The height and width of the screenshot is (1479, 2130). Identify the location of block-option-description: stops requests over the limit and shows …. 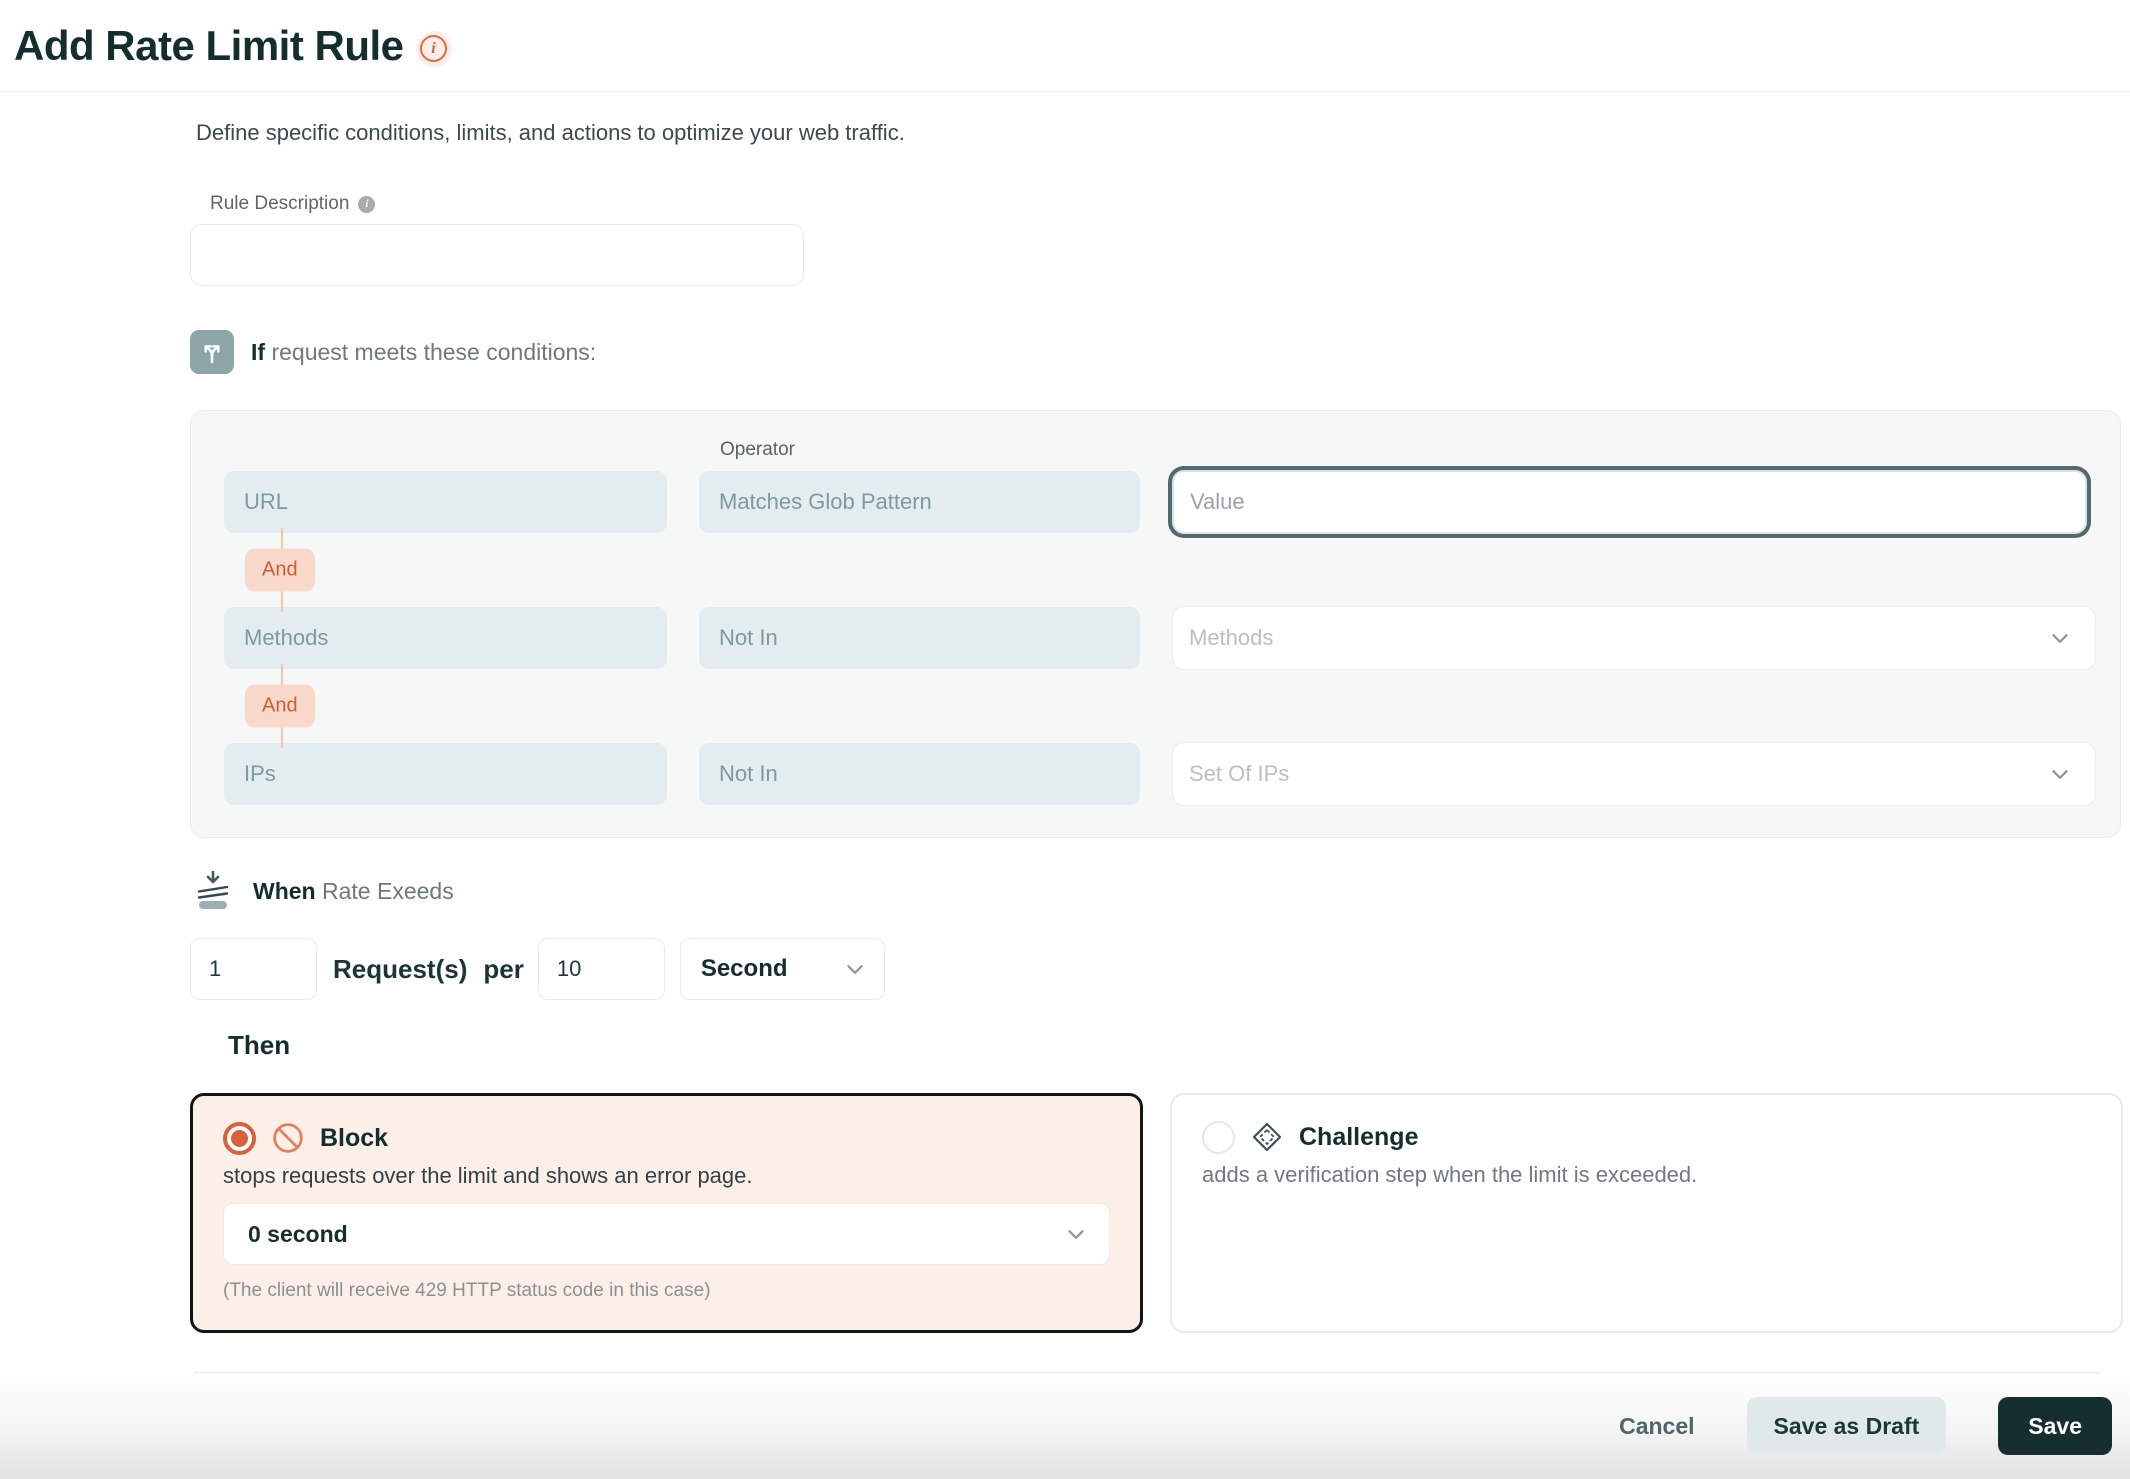
(488, 1175).